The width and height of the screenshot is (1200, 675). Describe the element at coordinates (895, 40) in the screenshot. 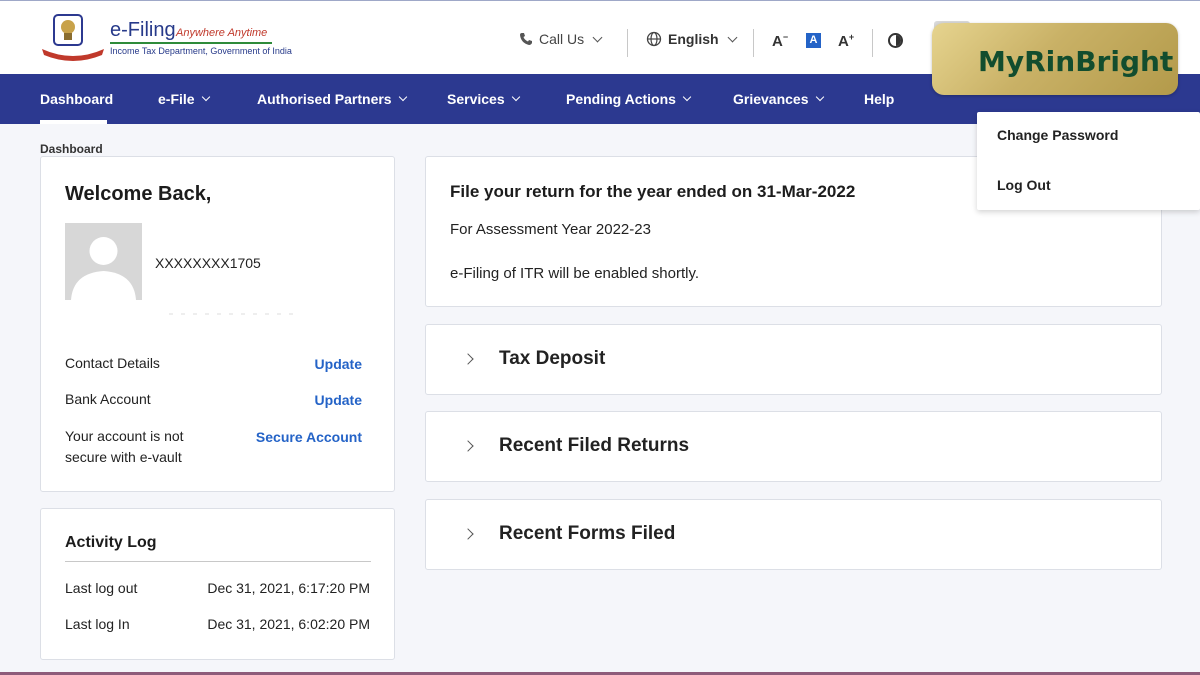

I see `contrast-icon` at that location.